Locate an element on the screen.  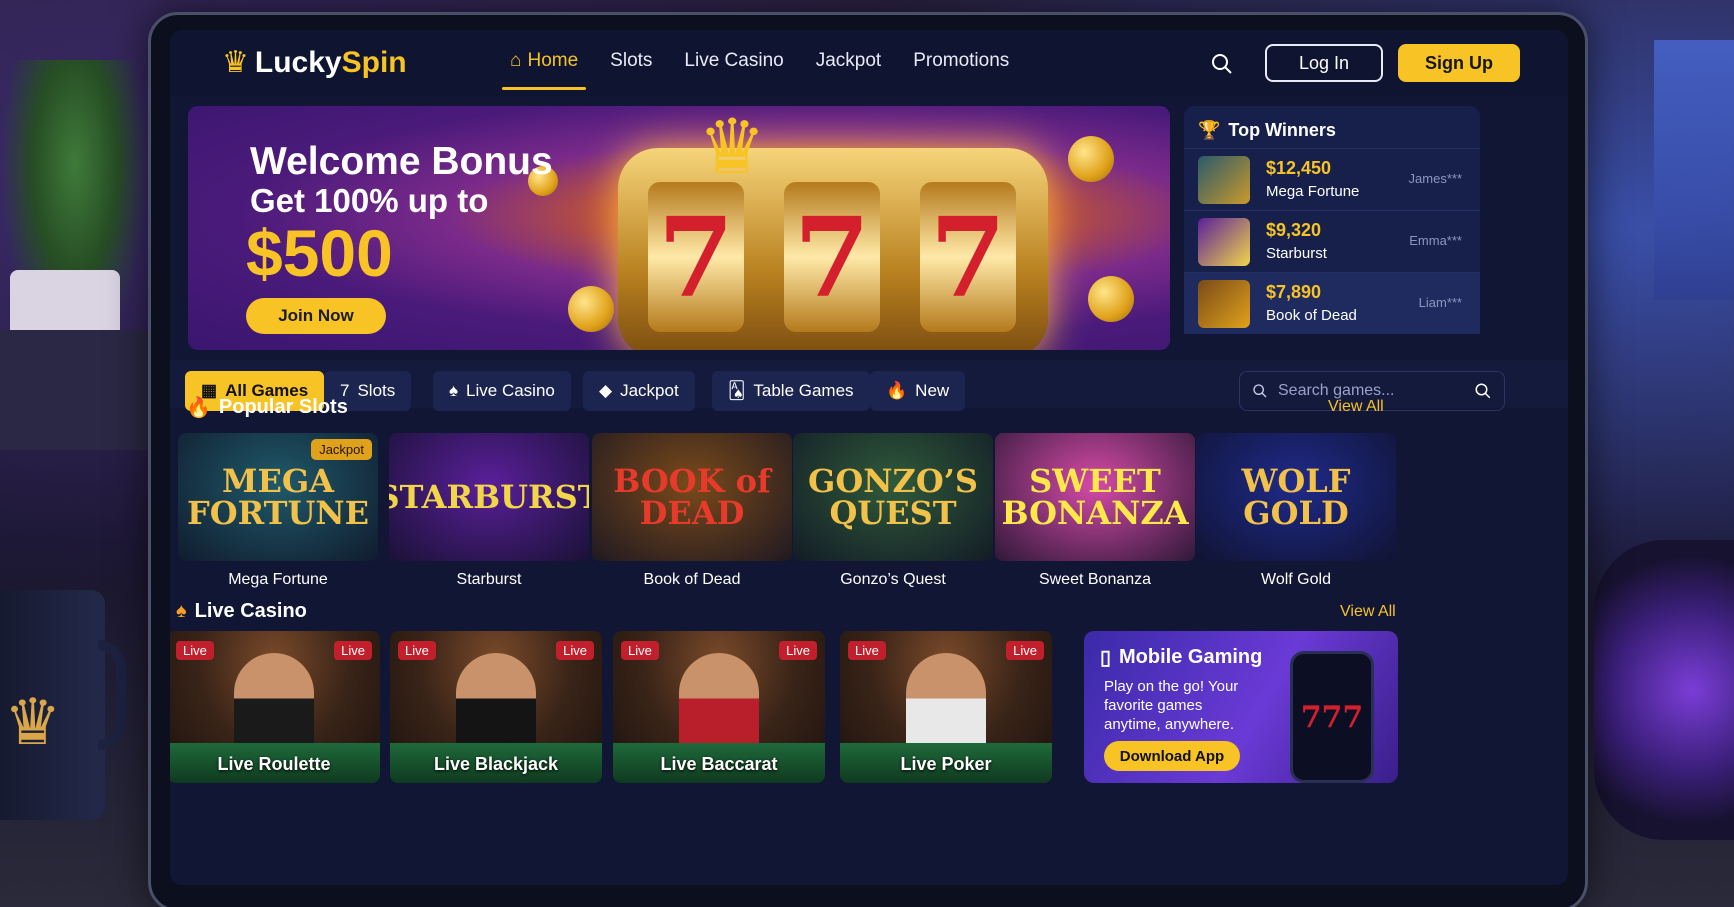
game-name: Sweet Bonanza is located at coordinates (1095, 580).